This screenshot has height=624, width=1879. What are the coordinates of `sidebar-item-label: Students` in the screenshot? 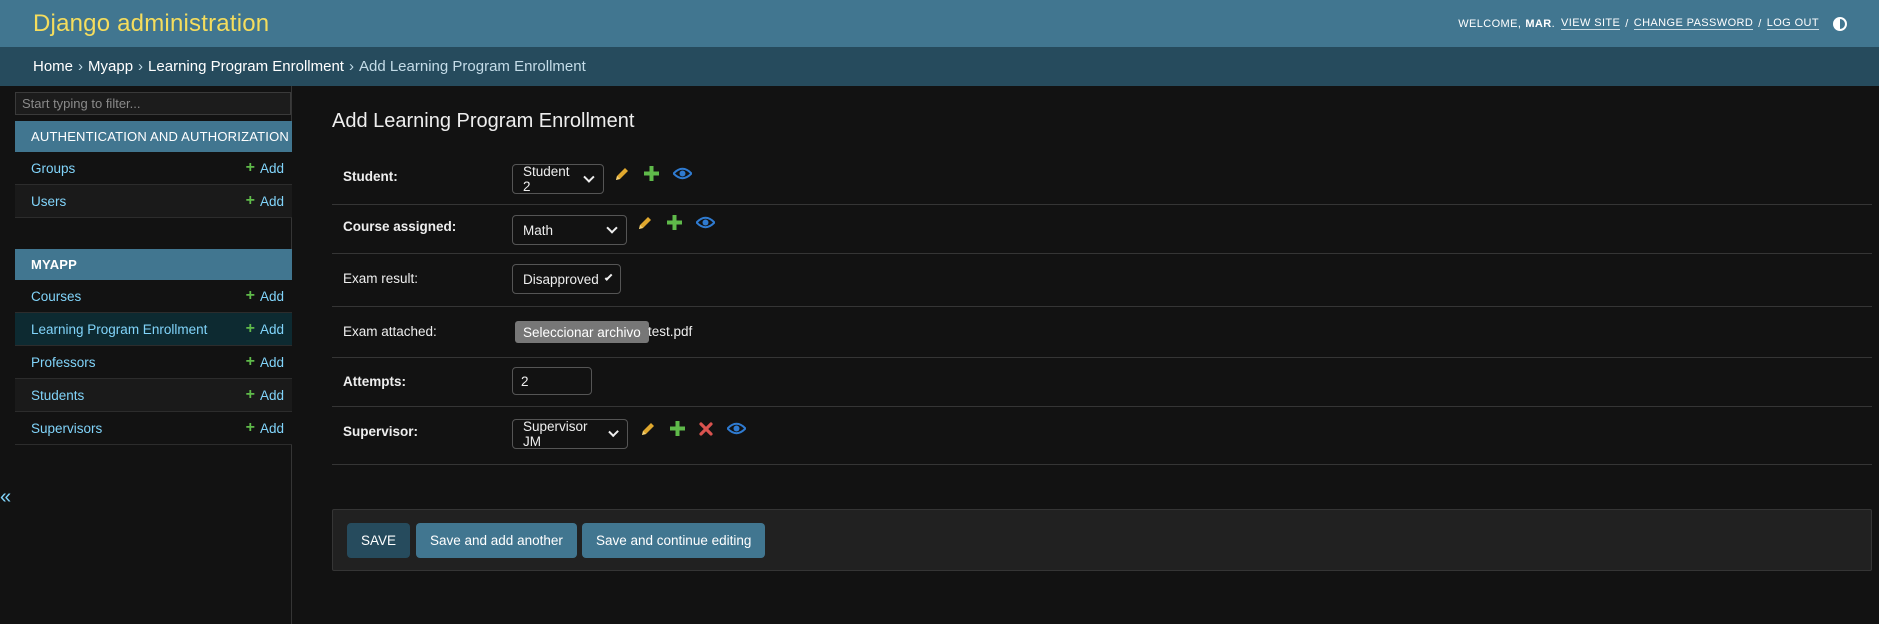 It's located at (57, 395).